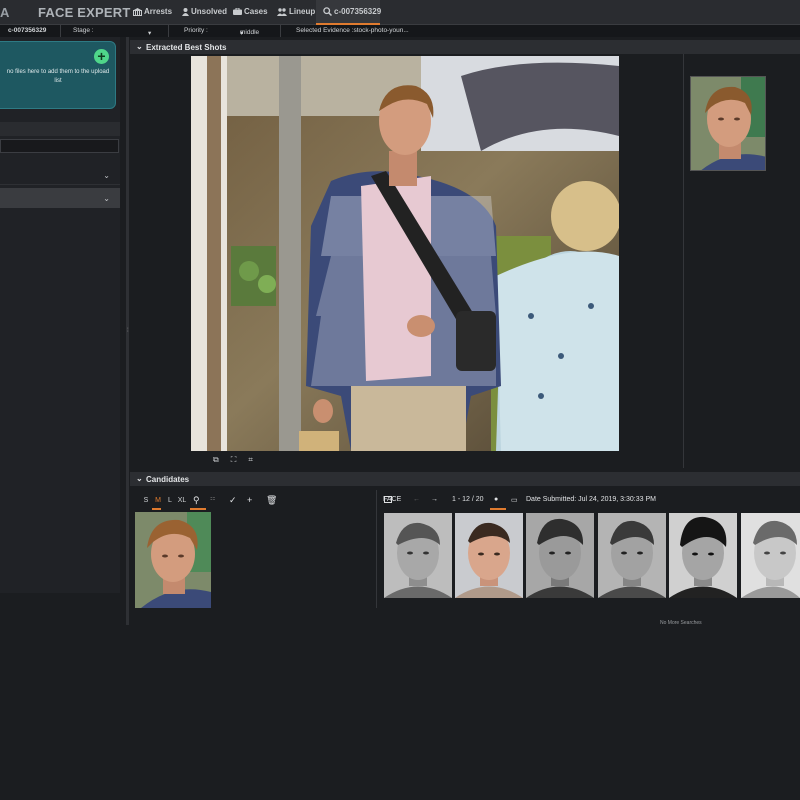 The image size is (800, 800). What do you see at coordinates (209, 11) in the screenshot?
I see `nav-unsolved-label: Unsolved` at bounding box center [209, 11].